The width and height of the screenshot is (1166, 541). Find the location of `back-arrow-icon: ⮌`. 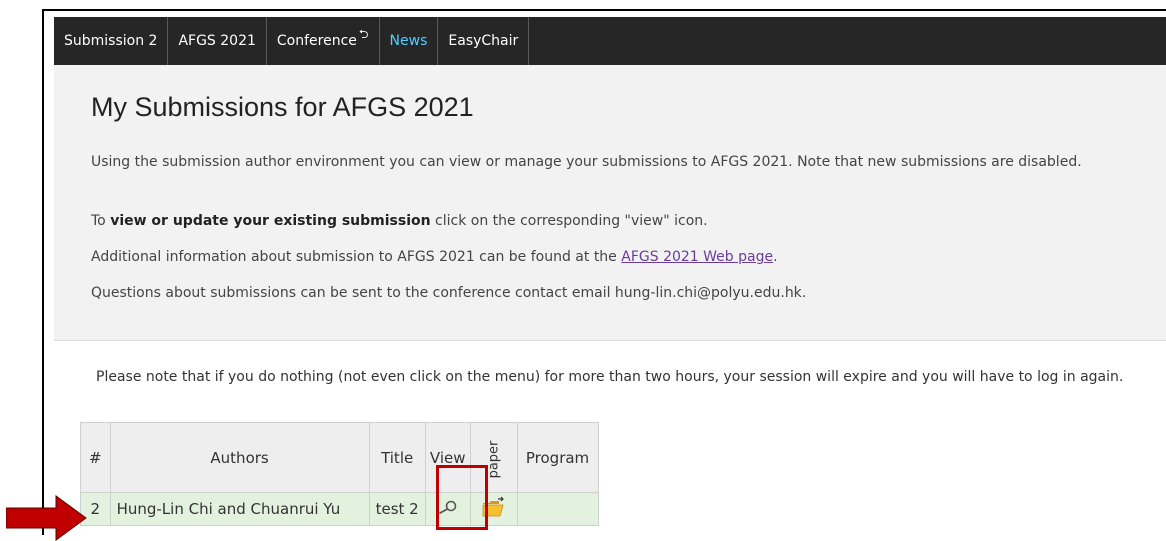

back-arrow-icon: ⮌ is located at coordinates (363, 33).